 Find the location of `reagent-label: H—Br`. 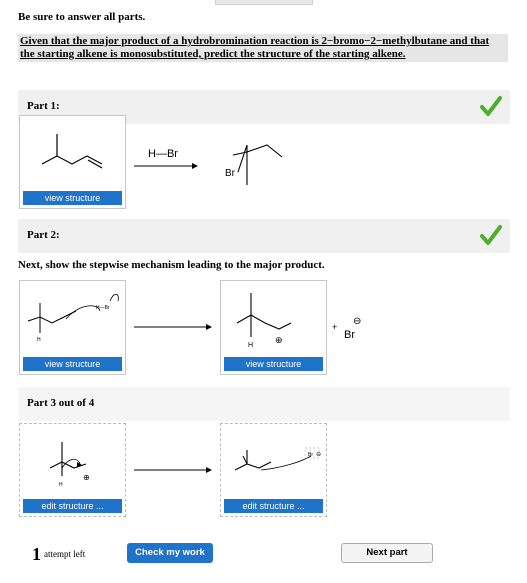

reagent-label: H—Br is located at coordinates (163, 154).